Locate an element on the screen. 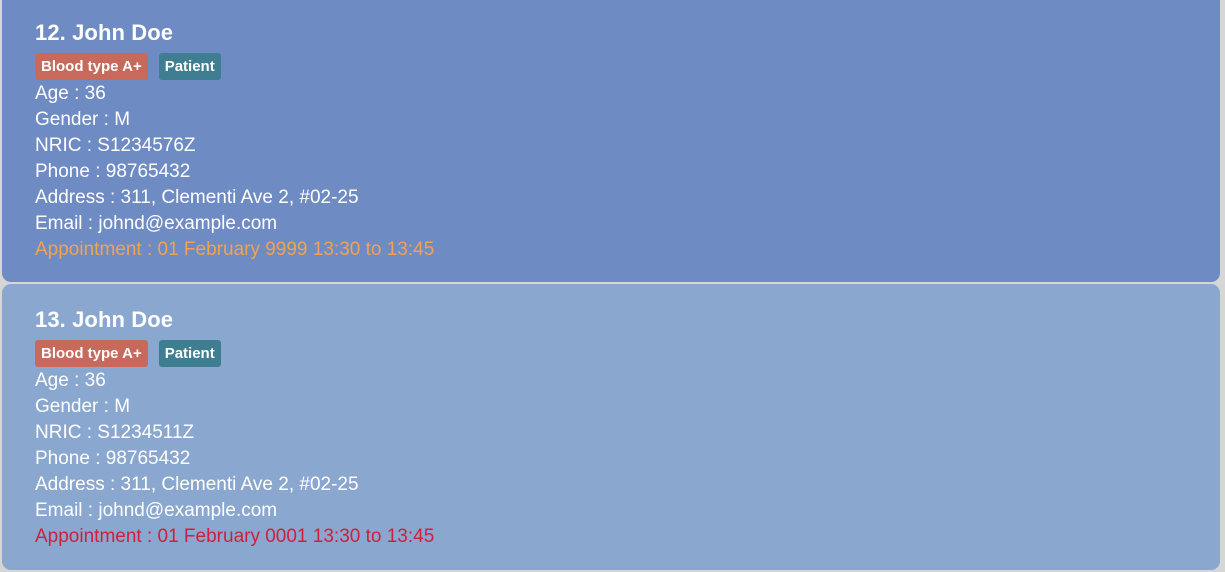 The image size is (1225, 572). nric-field: NRIC : S1234511Z is located at coordinates (115, 432).